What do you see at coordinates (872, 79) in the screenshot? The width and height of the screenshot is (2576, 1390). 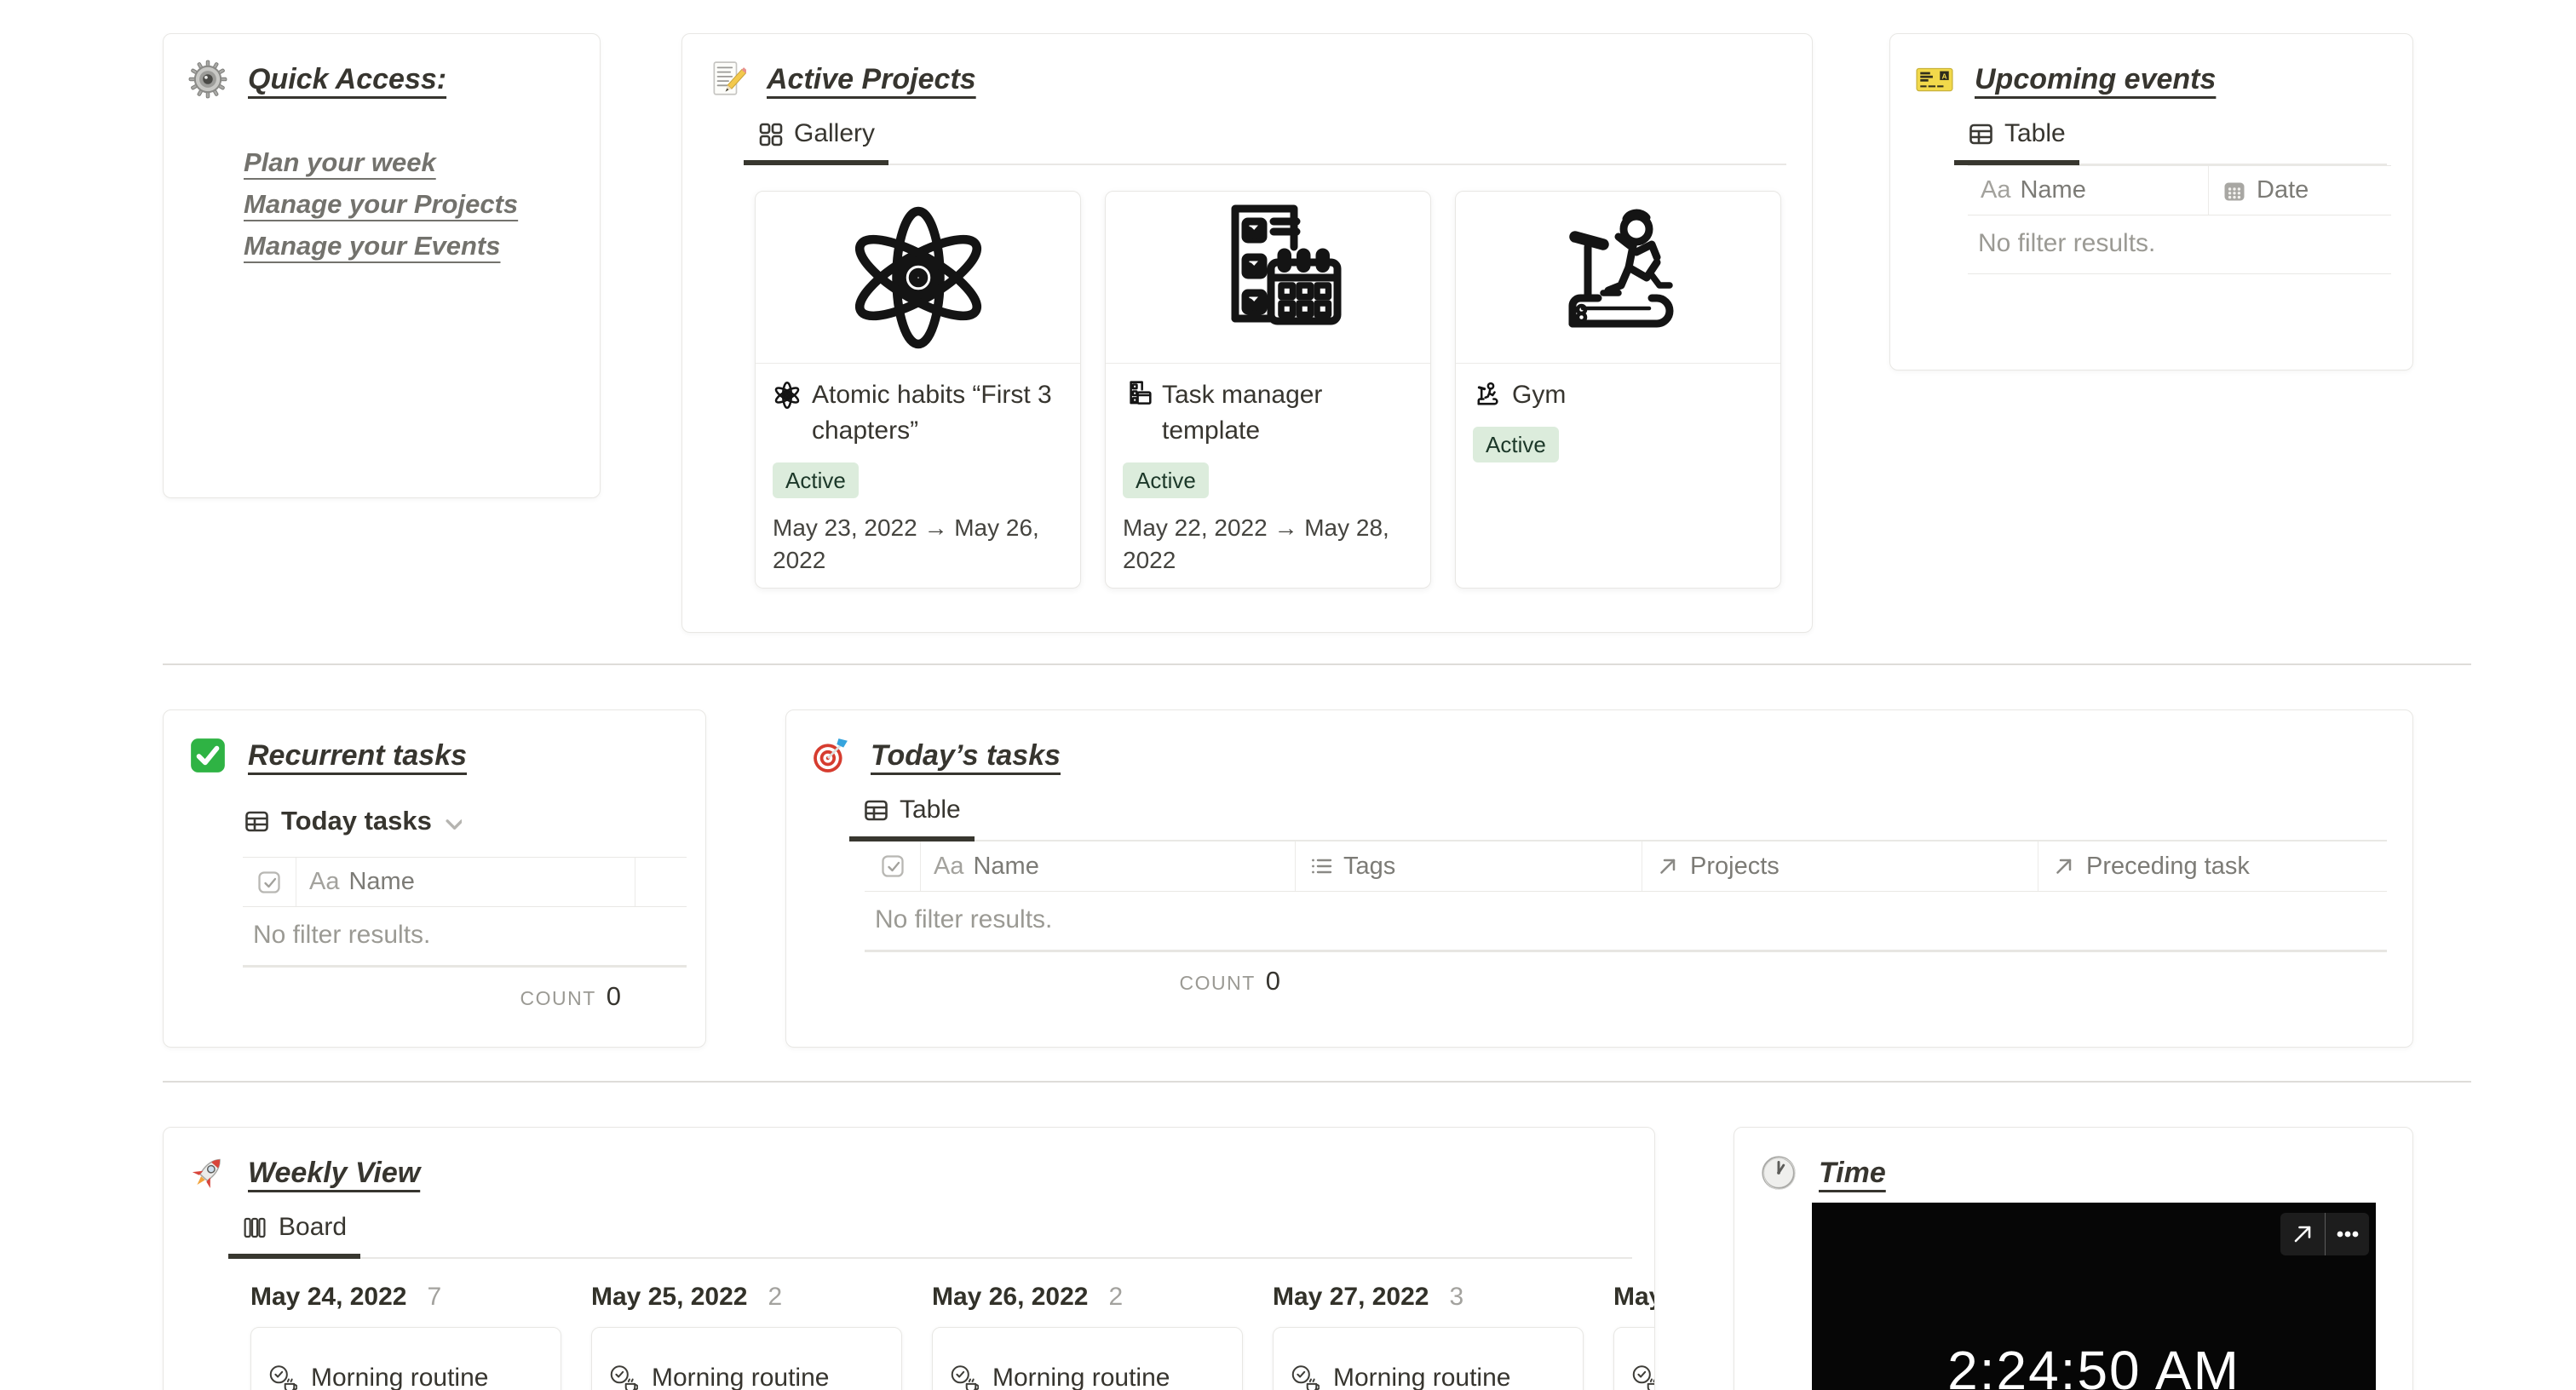 I see `active-projects-title: Active Projects` at bounding box center [872, 79].